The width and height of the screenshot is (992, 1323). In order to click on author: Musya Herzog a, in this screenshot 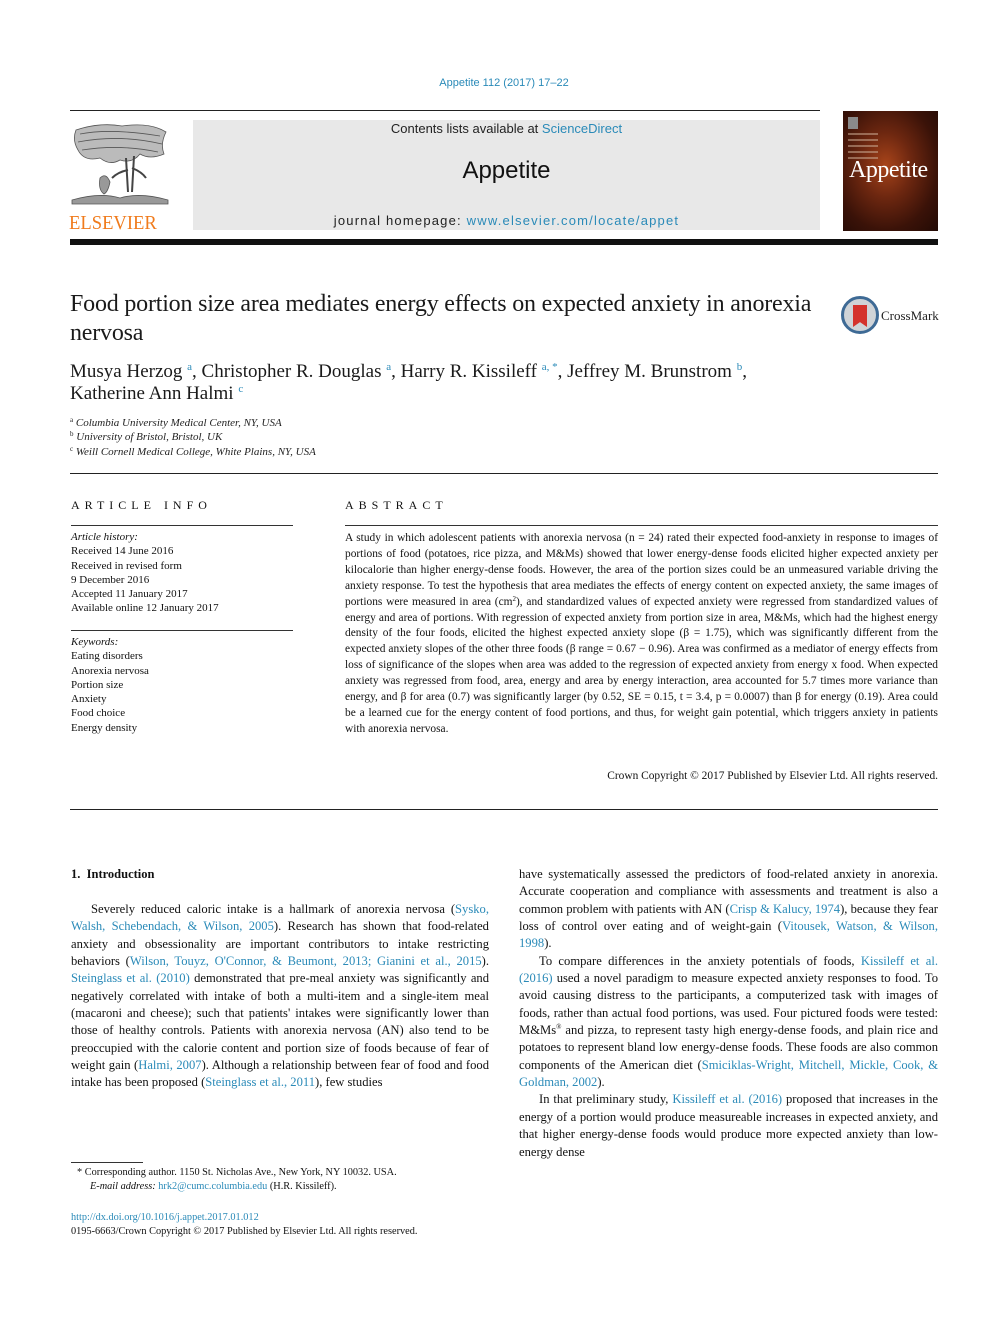, I will do `click(136, 371)`.